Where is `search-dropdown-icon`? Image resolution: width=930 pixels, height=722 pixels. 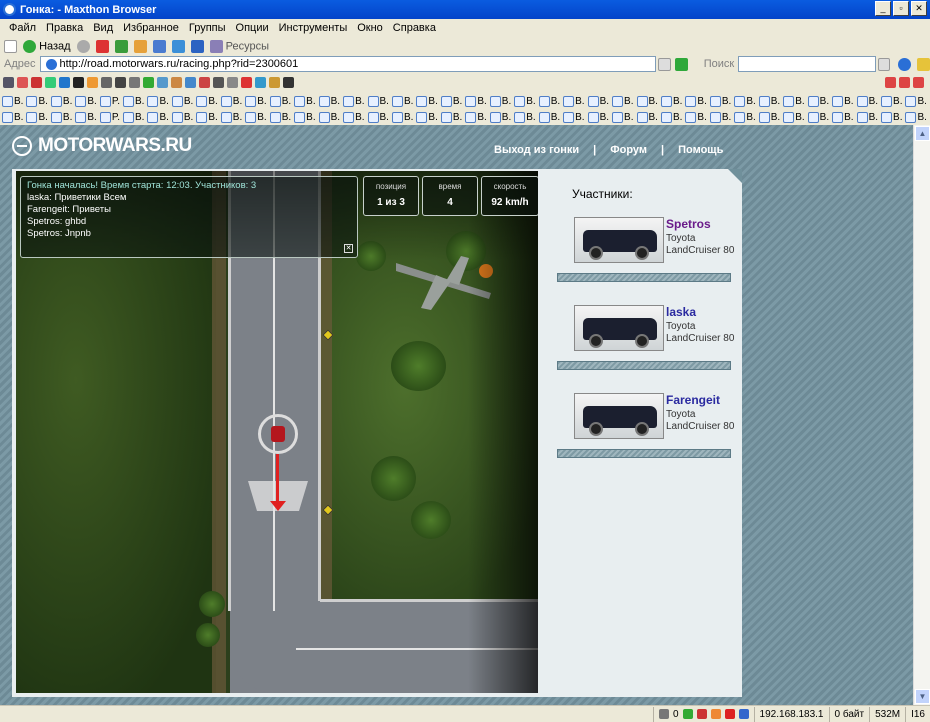 search-dropdown-icon is located at coordinates (884, 64).